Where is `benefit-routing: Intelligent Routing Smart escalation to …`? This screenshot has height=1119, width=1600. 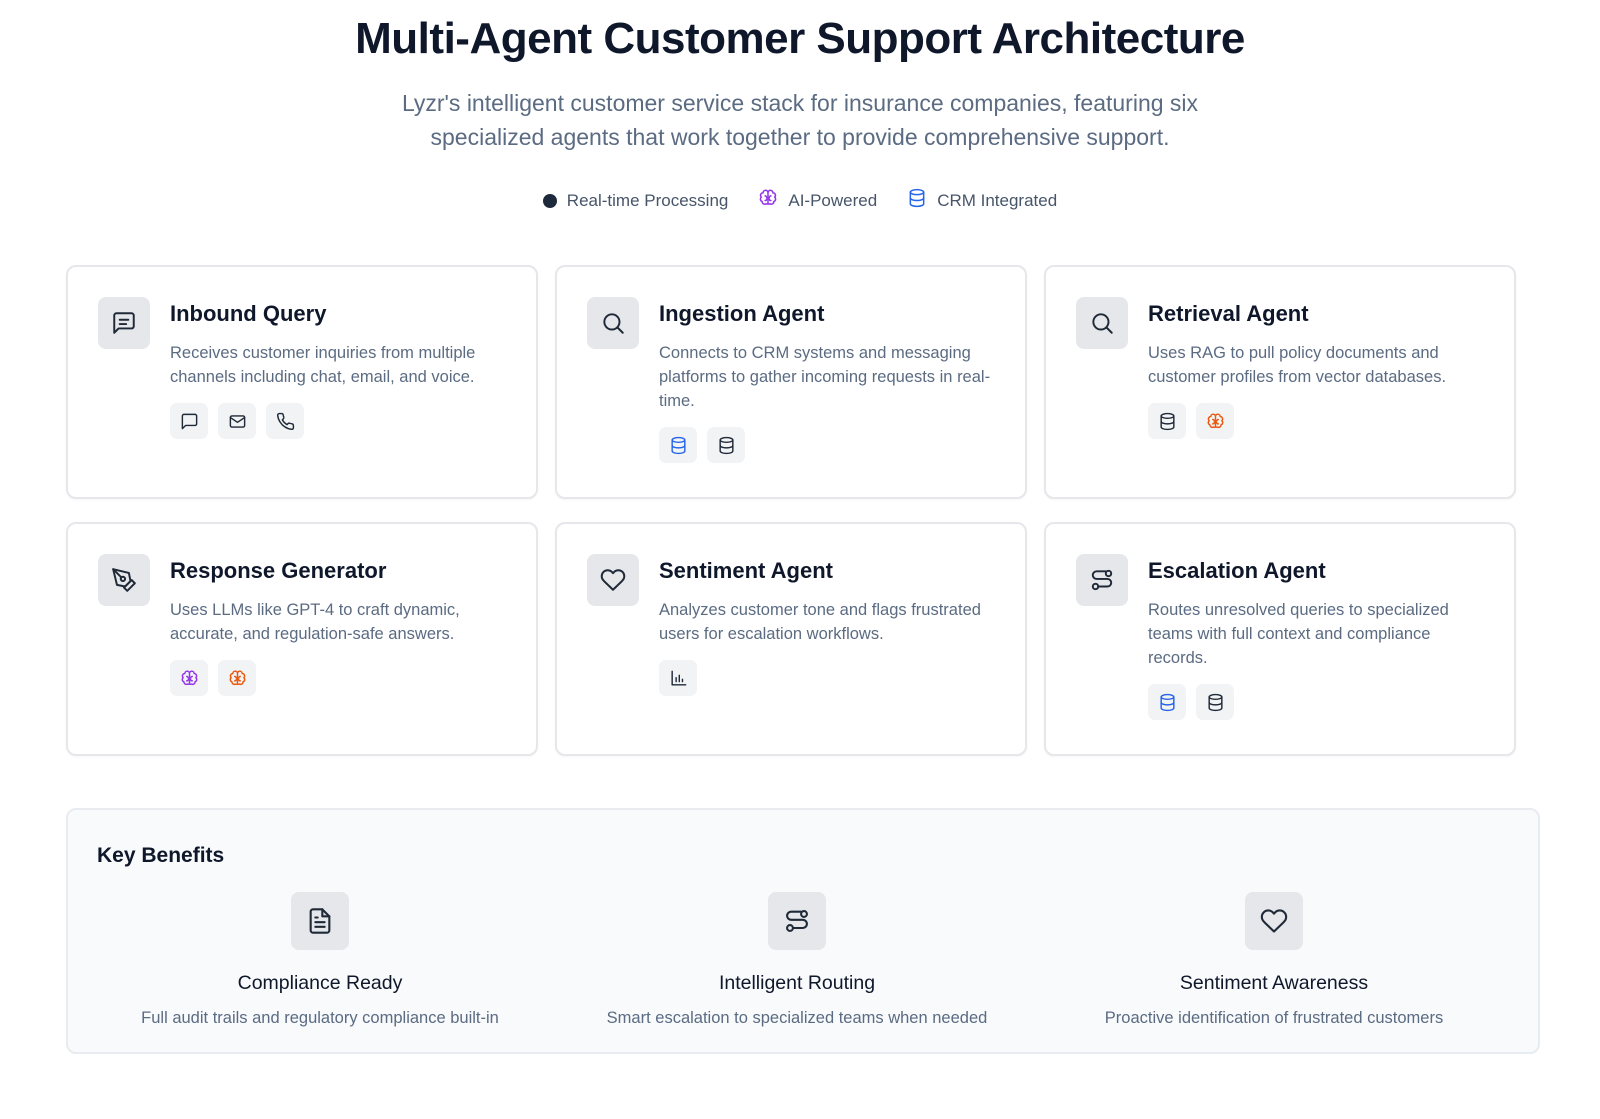
benefit-routing: Intelligent Routing Smart escalation to … is located at coordinates (797, 960).